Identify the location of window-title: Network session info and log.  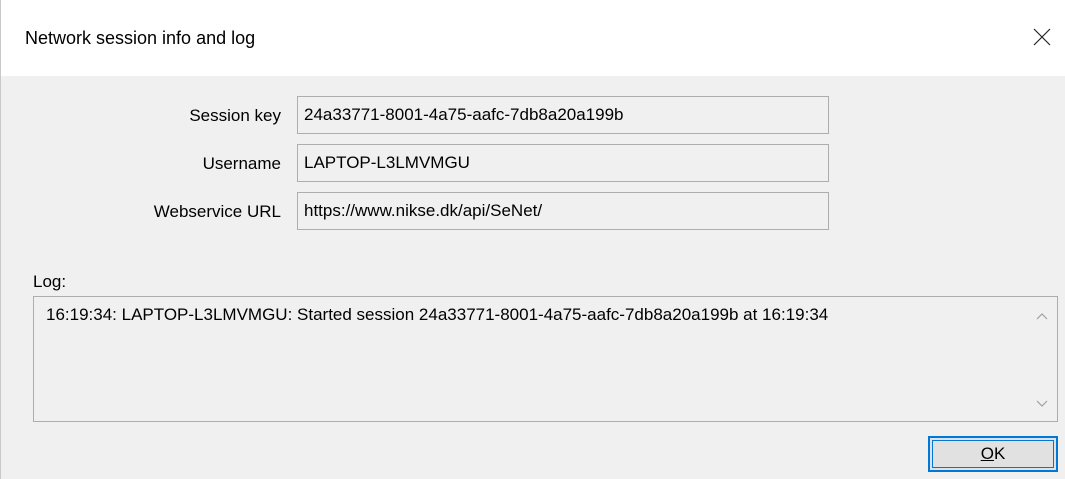
(140, 38).